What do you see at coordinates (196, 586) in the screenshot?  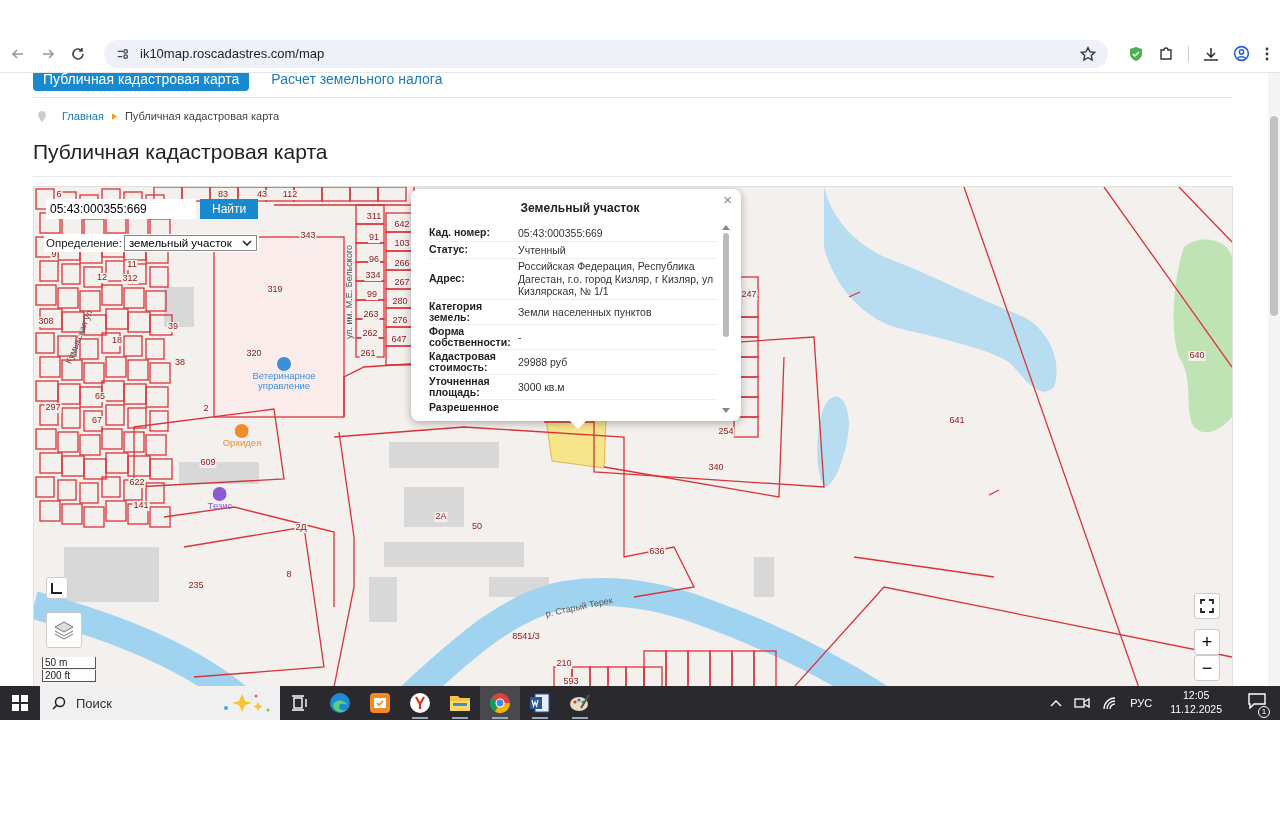 I see `parcel-number: 235` at bounding box center [196, 586].